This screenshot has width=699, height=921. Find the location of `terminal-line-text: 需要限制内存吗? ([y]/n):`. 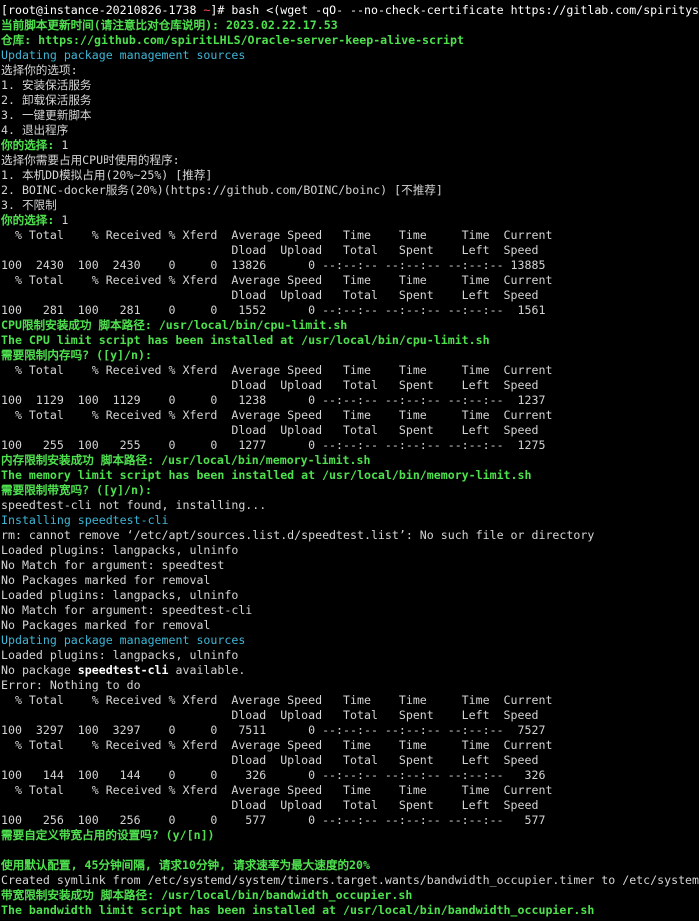

terminal-line-text: 需要限制内存吗? ([y]/n): is located at coordinates (80, 355).